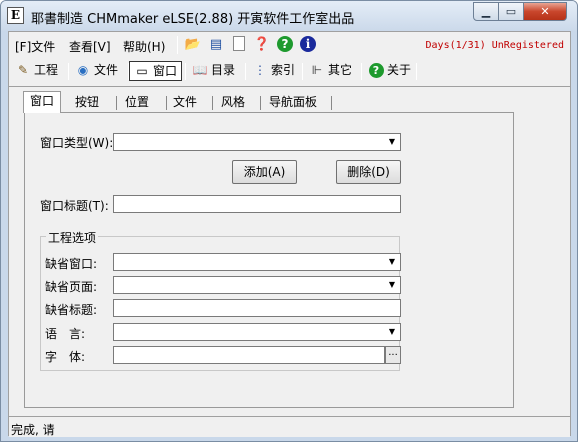 The width and height of the screenshot is (578, 442). I want to click on nav-index: ⋮ 索引, so click(273, 71).